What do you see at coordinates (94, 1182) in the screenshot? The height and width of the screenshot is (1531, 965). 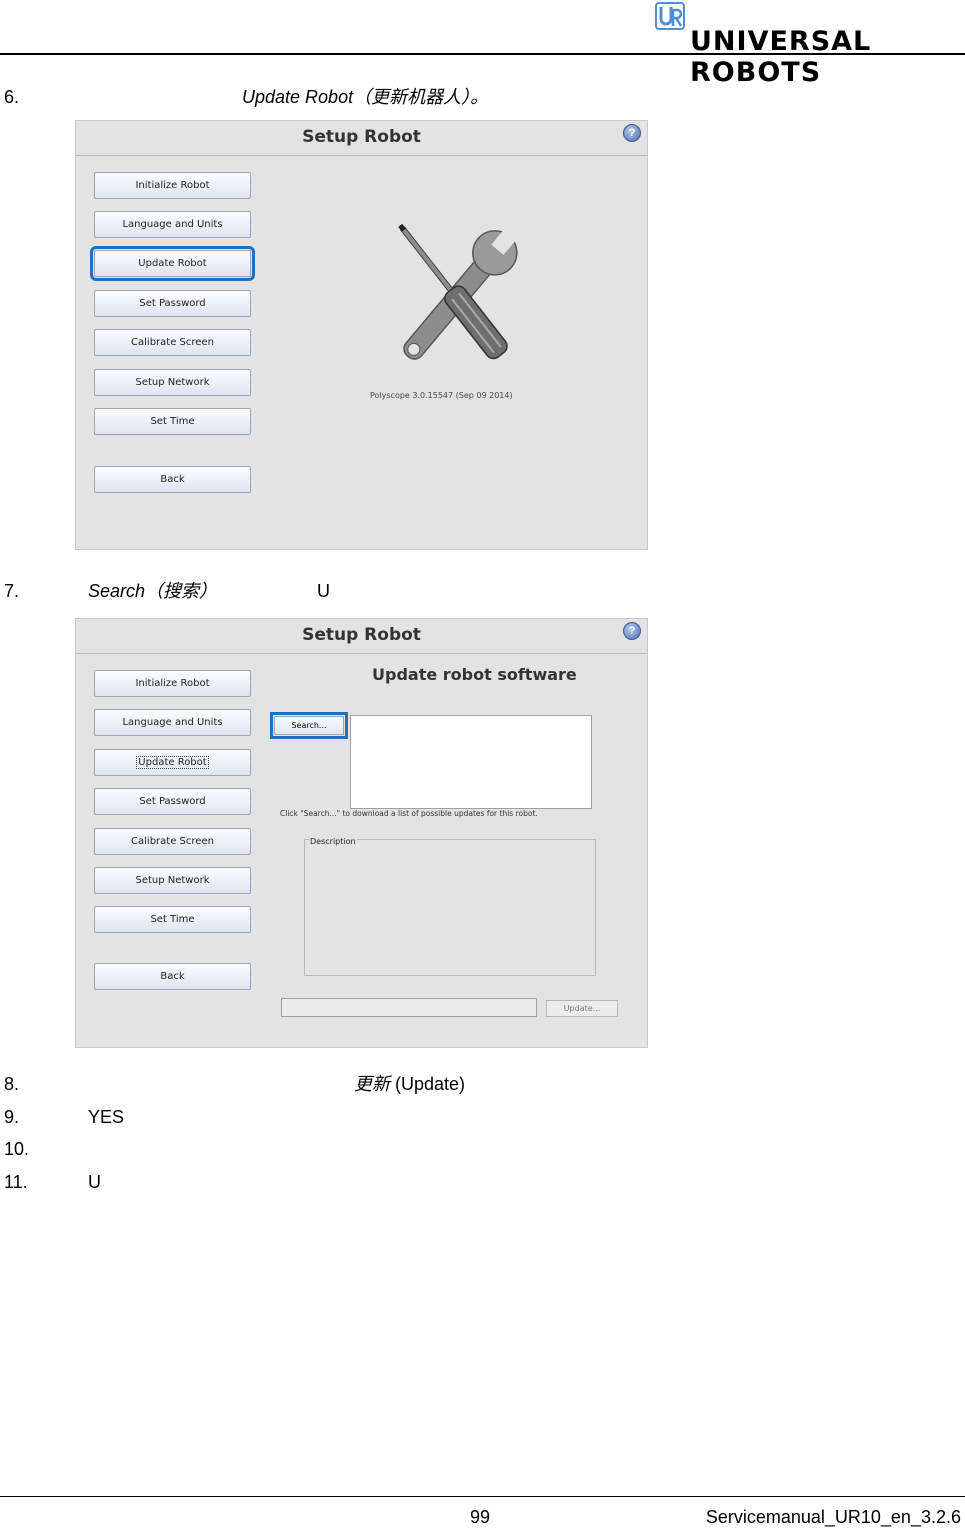 I see `step-text: U` at bounding box center [94, 1182].